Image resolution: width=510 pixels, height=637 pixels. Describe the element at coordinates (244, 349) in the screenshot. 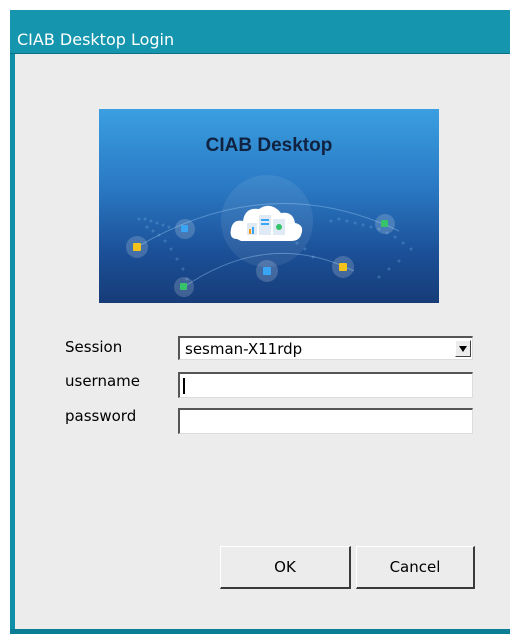

I see `session-select-value: sesman-X11rdp` at that location.